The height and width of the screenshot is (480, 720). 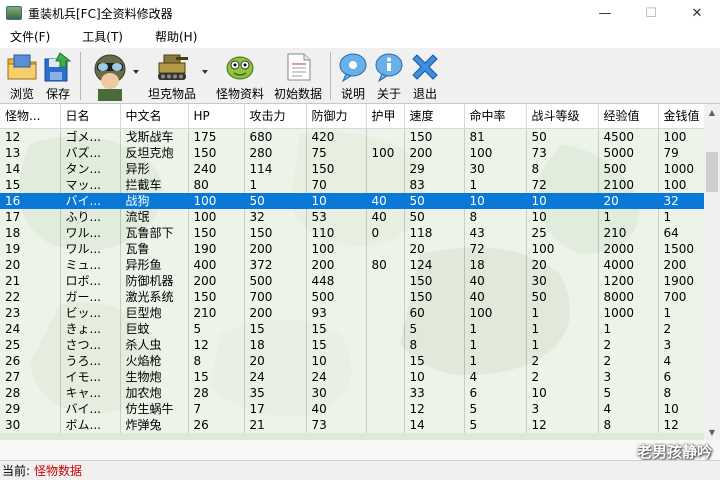 I want to click on table-cell: 700, so click(x=681, y=296).